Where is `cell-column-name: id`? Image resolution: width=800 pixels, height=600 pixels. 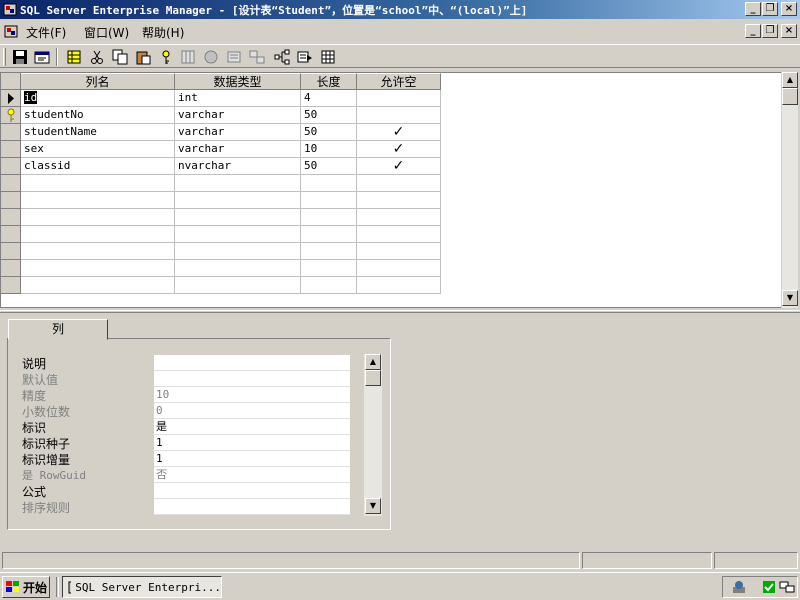 cell-column-name: id is located at coordinates (98, 98).